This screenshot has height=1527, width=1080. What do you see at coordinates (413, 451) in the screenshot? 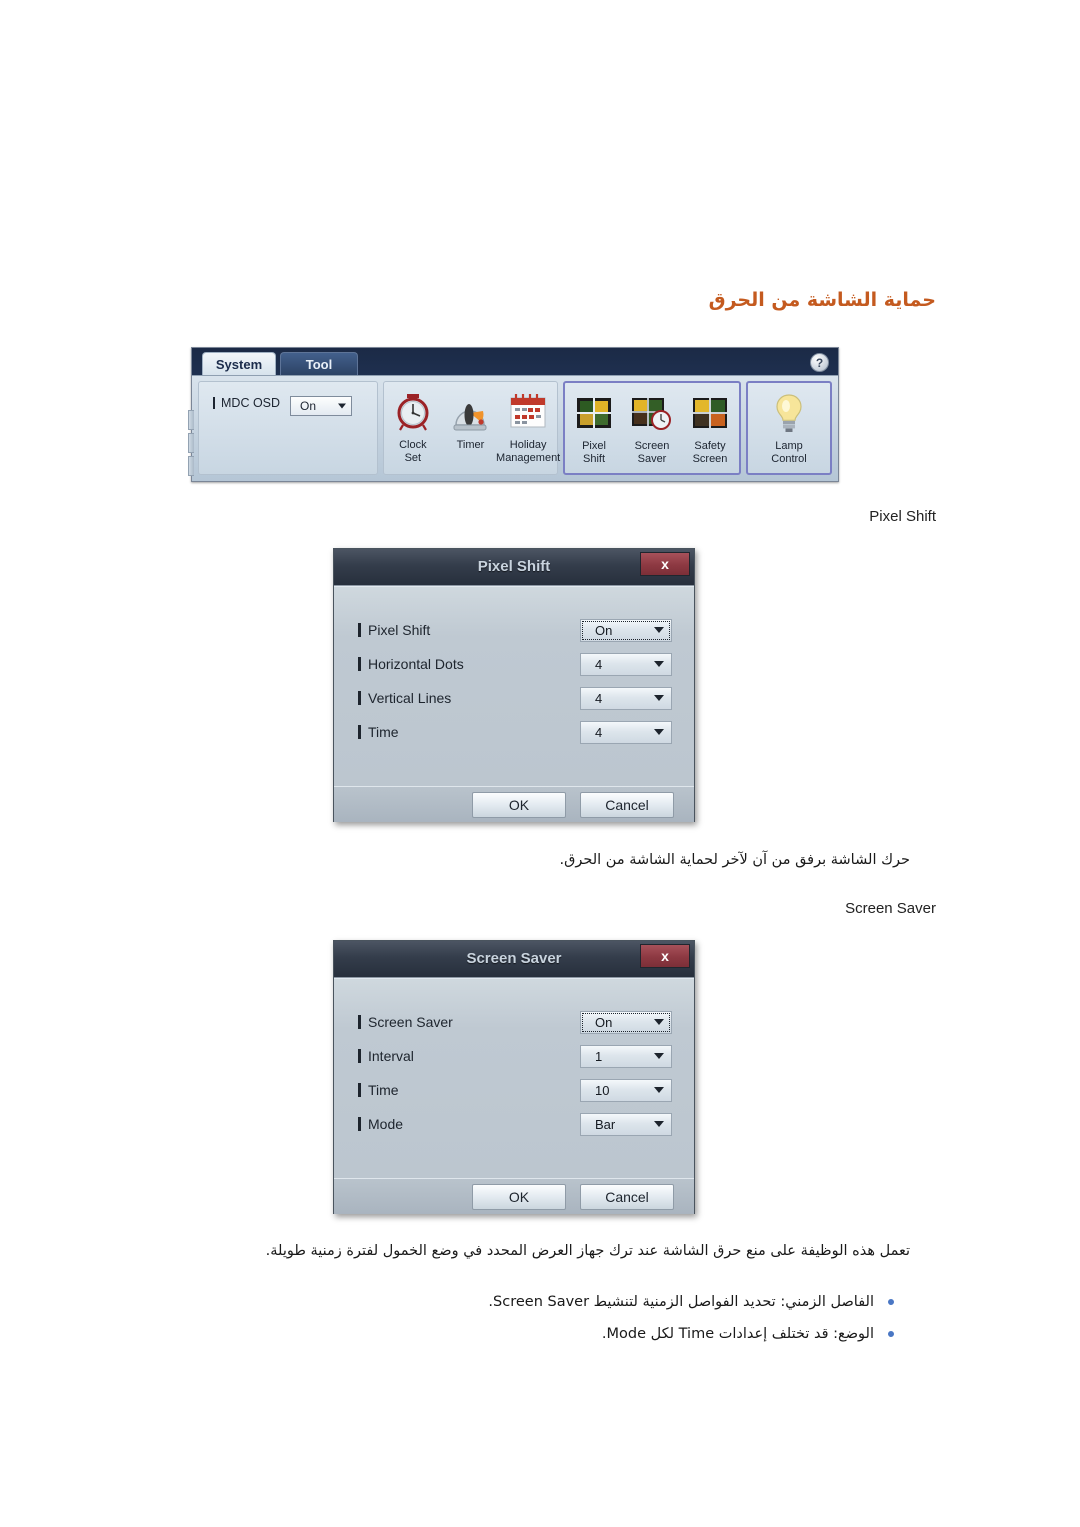
I see `ribbon-item-label: Clock Set` at bounding box center [413, 451].